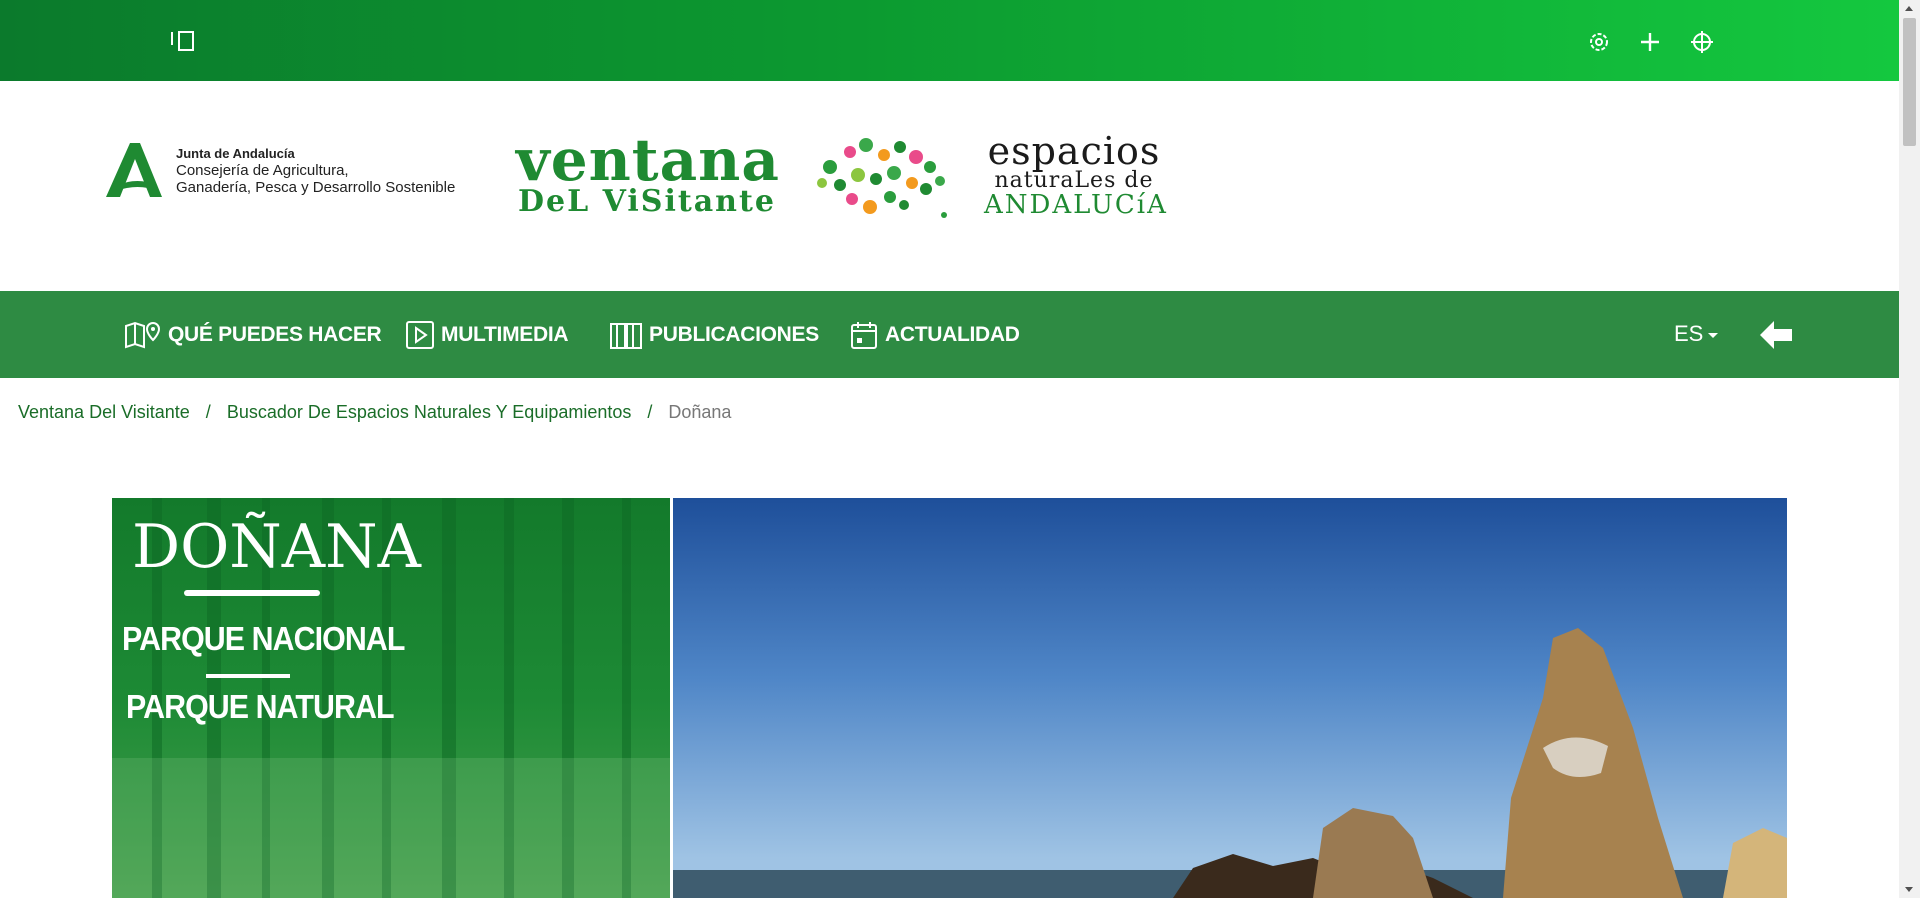 This screenshot has width=1920, height=898. What do you see at coordinates (1909, 8) in the screenshot?
I see `scroll-up-icon` at bounding box center [1909, 8].